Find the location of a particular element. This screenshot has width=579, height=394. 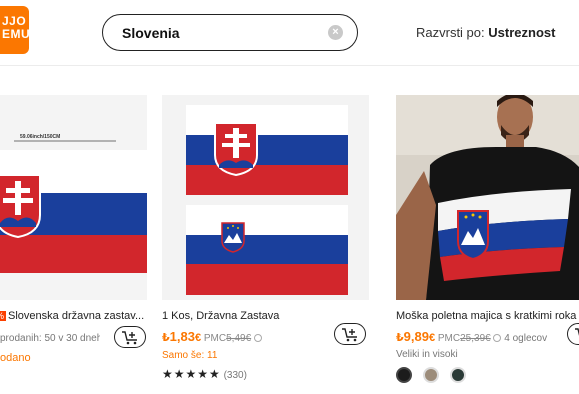

star-rating-icons: ★★★★★ is located at coordinates (191, 374).